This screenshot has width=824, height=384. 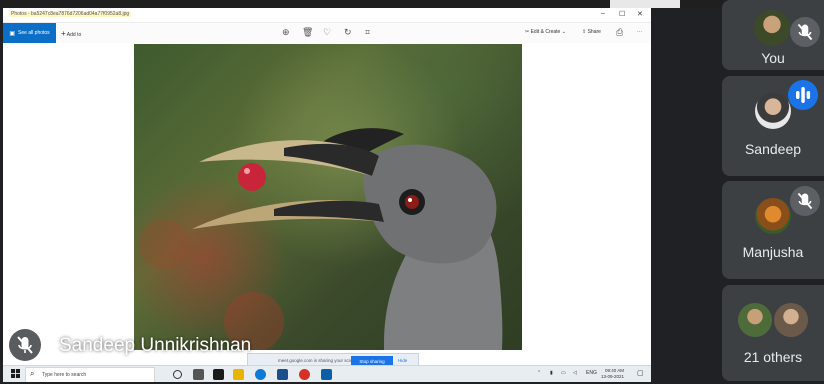 I want to click on edit-create-button: ✂ Edit & Create ⌄, so click(x=545, y=32).